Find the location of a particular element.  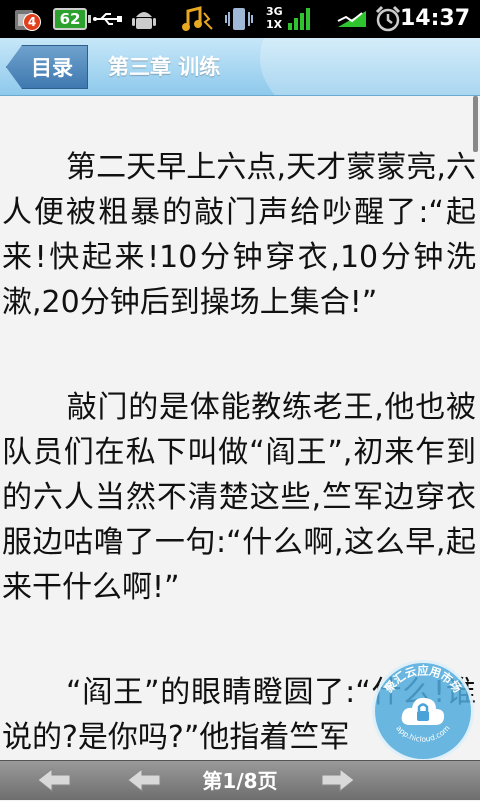

usb-icon is located at coordinates (108, 19).